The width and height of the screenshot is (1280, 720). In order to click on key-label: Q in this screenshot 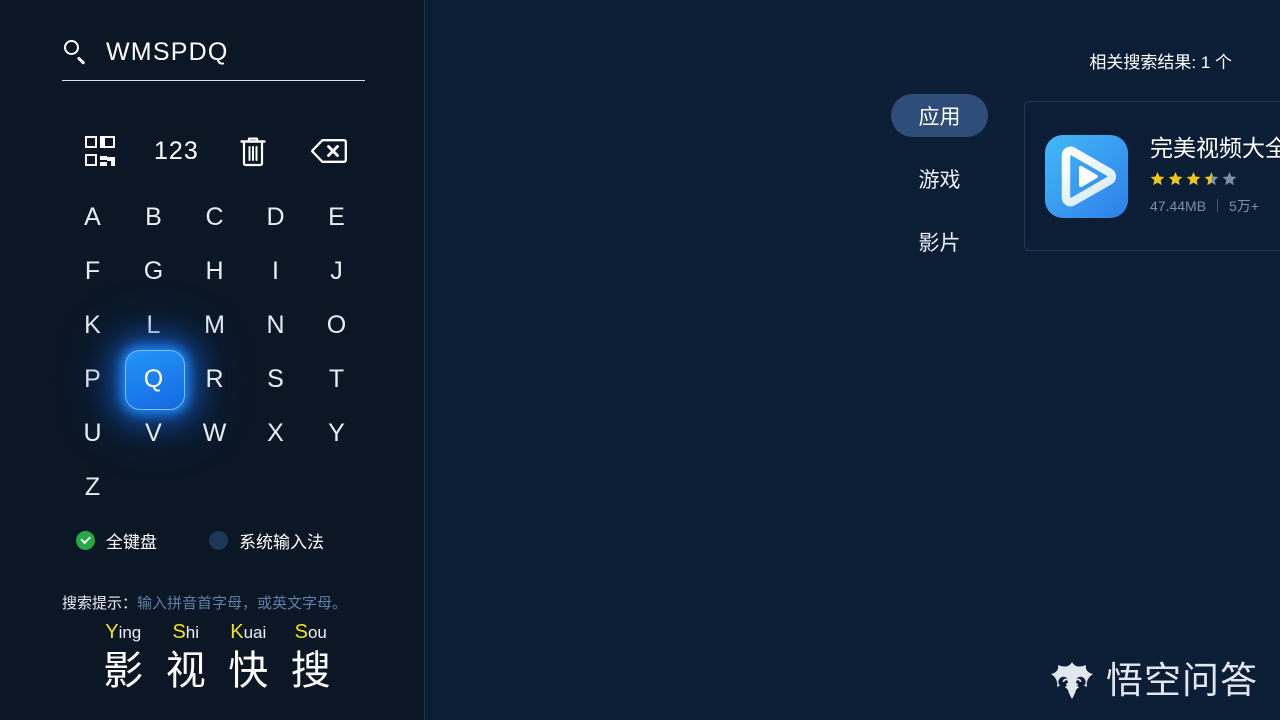, I will do `click(153, 378)`.